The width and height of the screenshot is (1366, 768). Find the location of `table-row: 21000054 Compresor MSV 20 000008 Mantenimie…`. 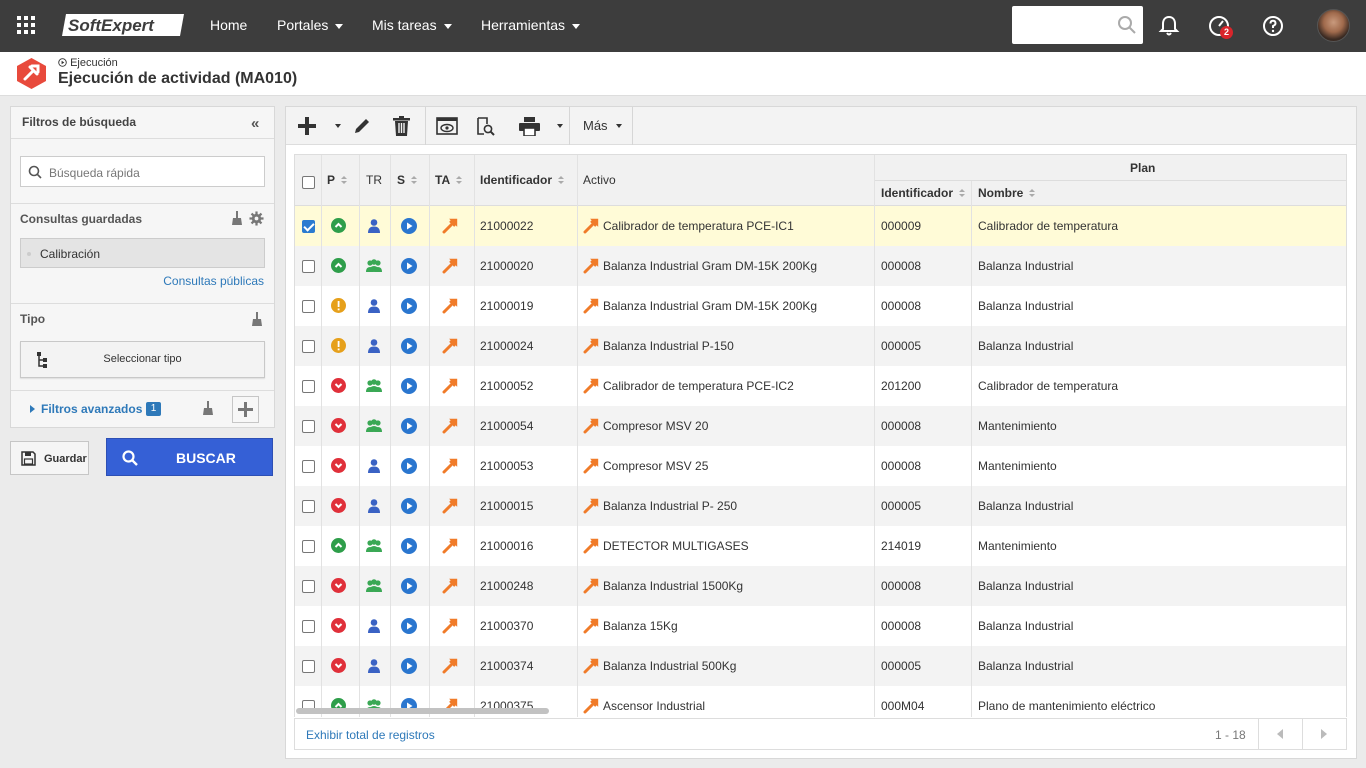

table-row: 21000054 Compresor MSV 20 000008 Mantenimie… is located at coordinates (820, 426).